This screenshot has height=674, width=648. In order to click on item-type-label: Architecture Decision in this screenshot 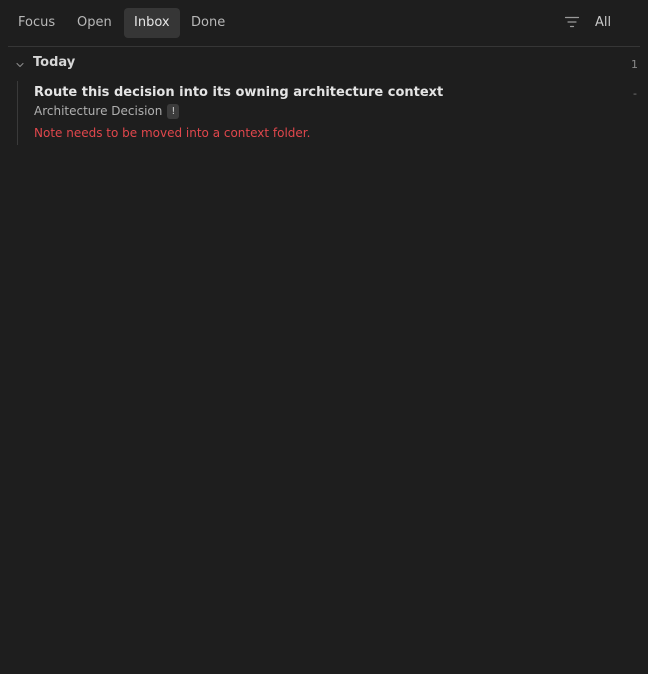, I will do `click(98, 111)`.